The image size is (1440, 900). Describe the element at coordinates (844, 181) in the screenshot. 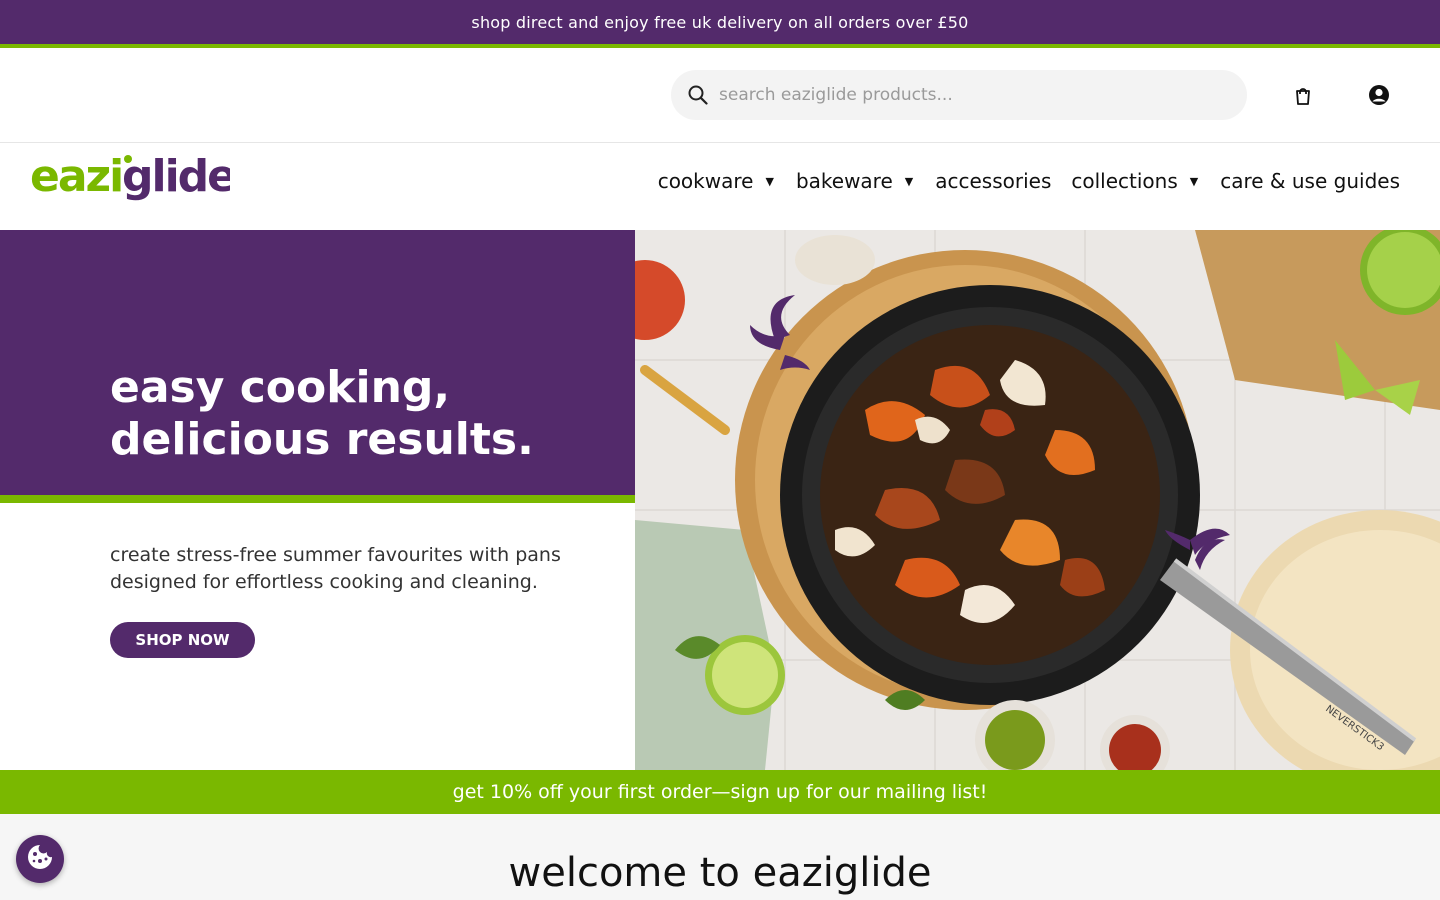

I see `nav-item-label: bakeware` at that location.